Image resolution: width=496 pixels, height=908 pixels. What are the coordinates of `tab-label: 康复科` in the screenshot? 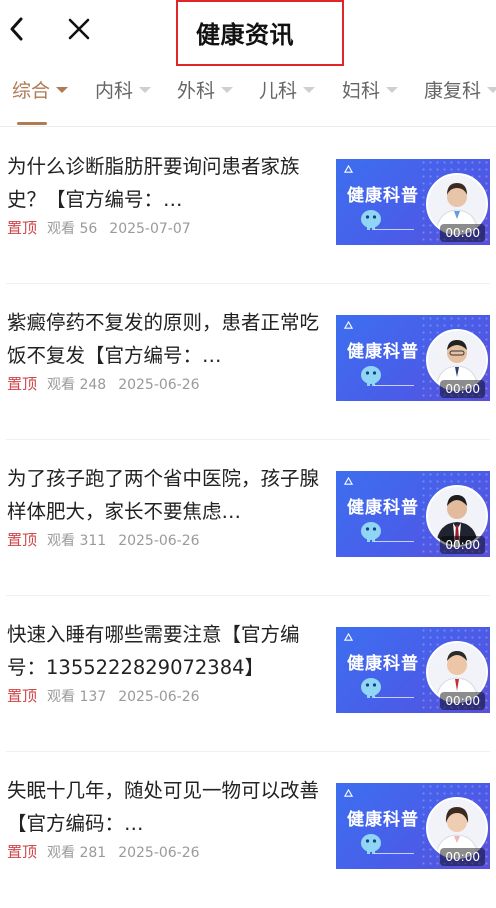 It's located at (453, 91).